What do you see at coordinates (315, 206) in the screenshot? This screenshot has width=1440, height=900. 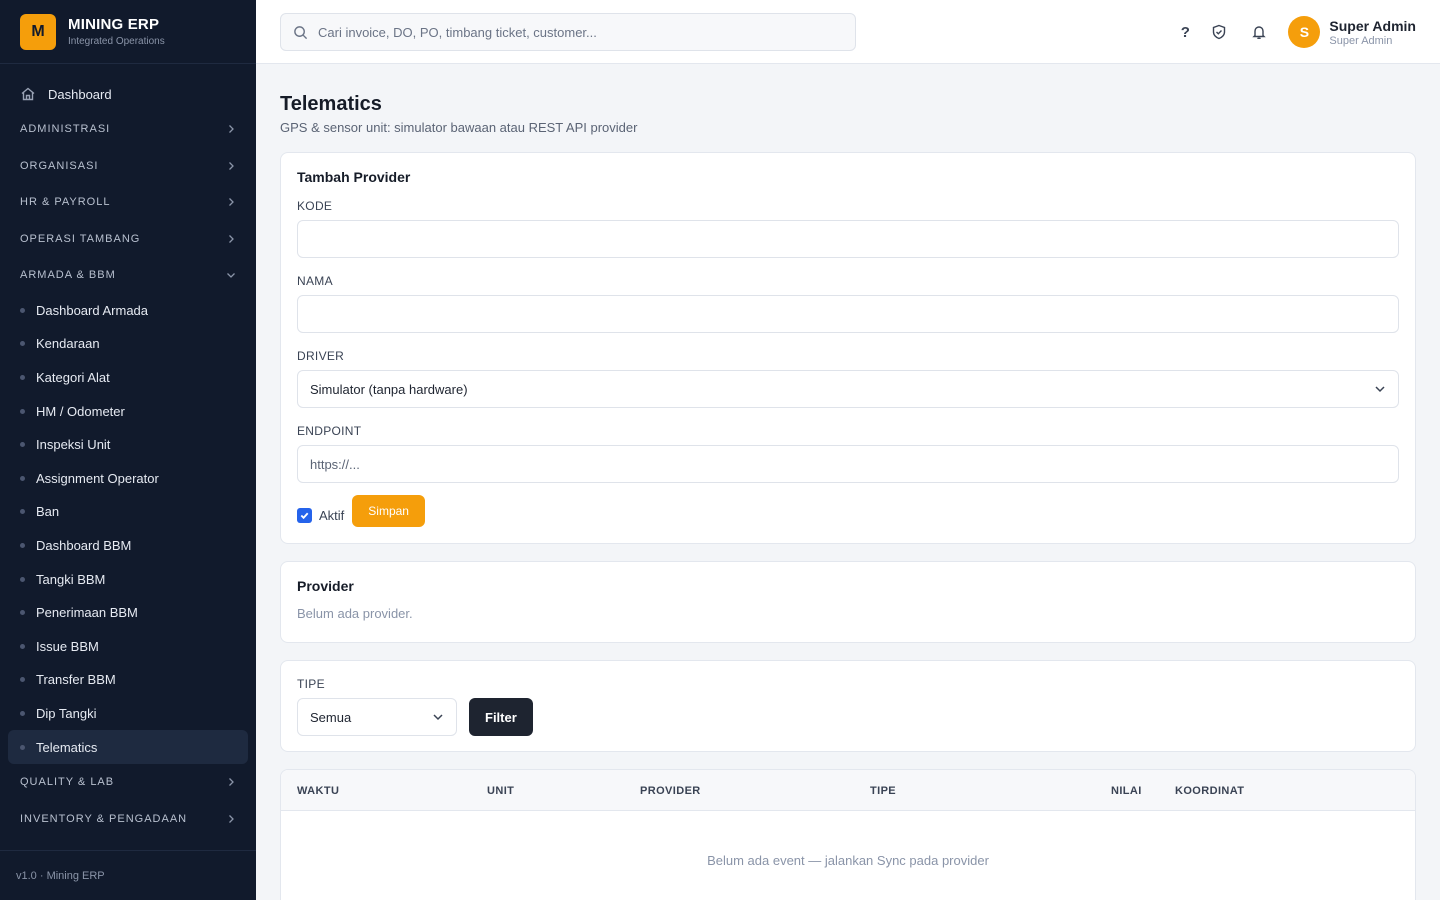 I see `kode-label: KODE` at bounding box center [315, 206].